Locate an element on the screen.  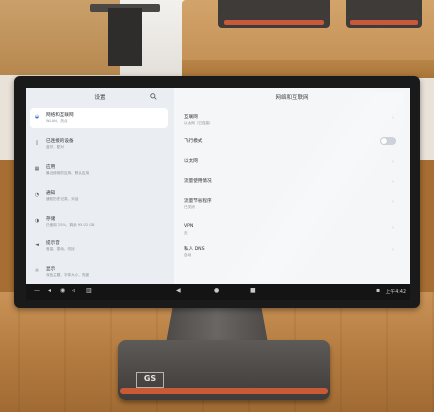
row-subtitle: 自动 is located at coordinates (188, 255).